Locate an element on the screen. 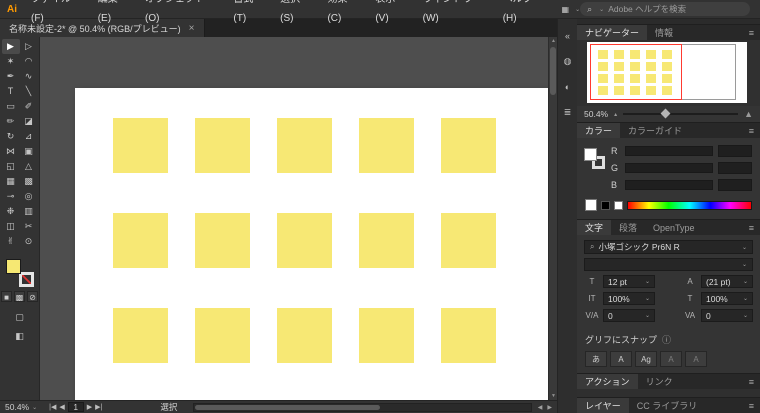 This screenshot has width=760, height=413. magic-wand-tool: ✶ is located at coordinates (11, 61).